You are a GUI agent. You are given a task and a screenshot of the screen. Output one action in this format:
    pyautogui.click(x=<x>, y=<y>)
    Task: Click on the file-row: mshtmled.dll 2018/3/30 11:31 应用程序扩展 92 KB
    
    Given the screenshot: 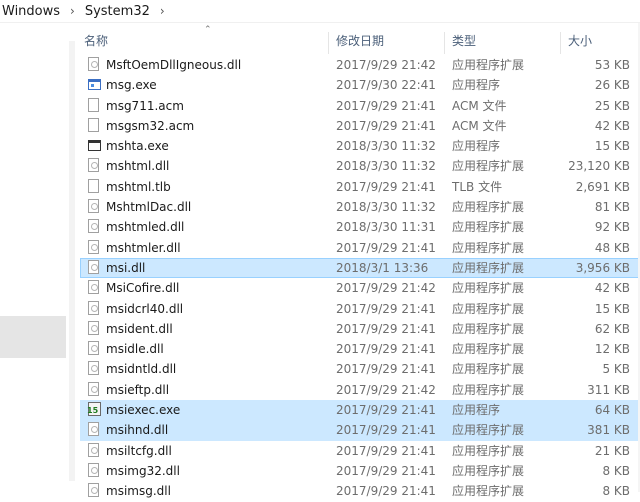 What is the action you would take?
    pyautogui.click(x=360, y=227)
    